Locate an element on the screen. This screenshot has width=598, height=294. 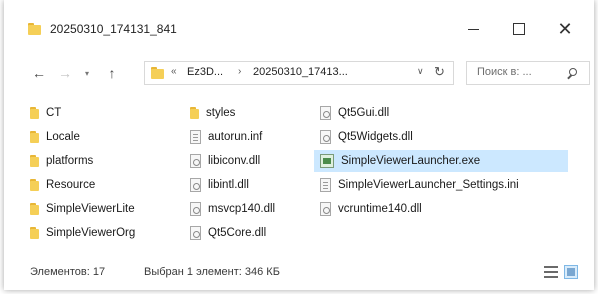
arrow-up-icon: ↑ is located at coordinates (112, 73).